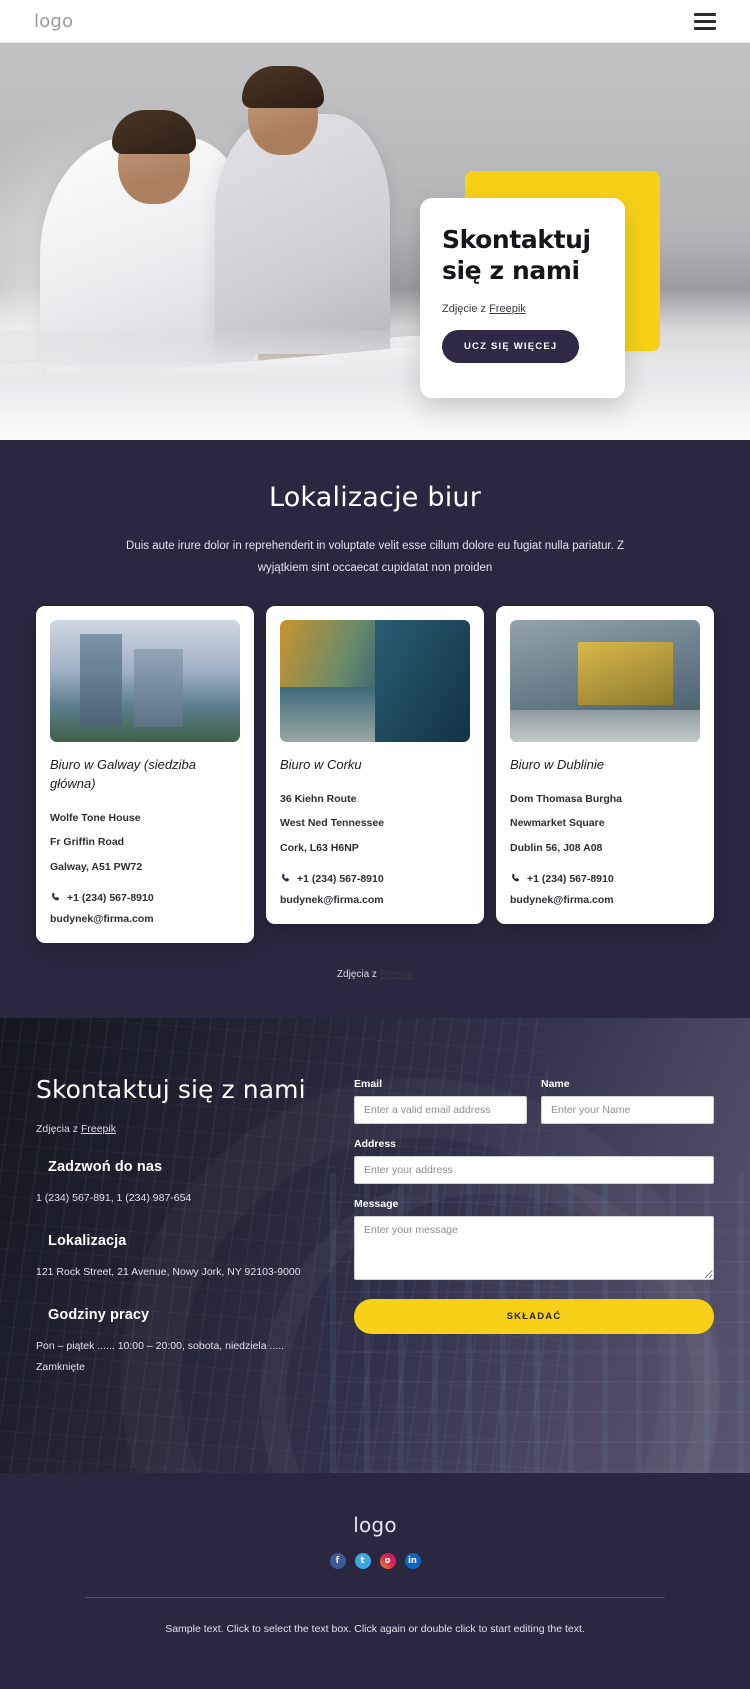  I want to click on person-standing-hair, so click(283, 87).